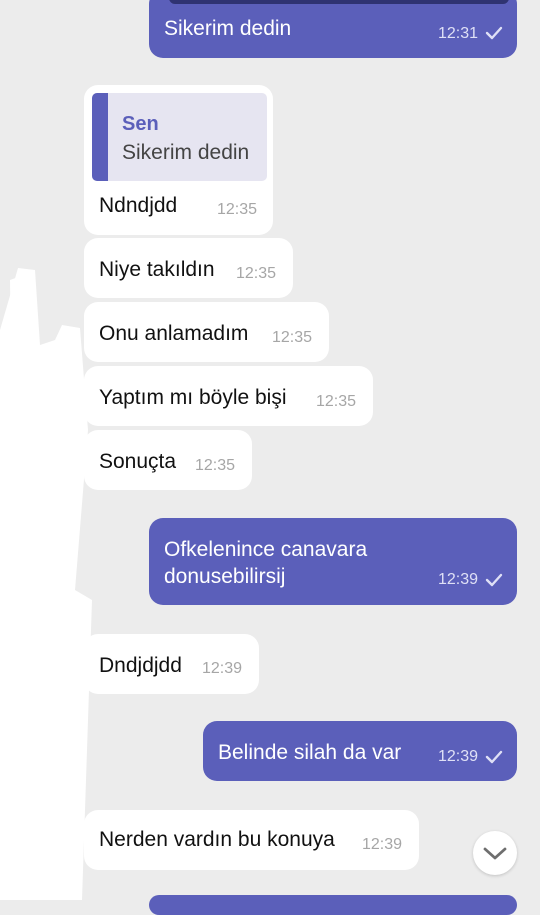  I want to click on message-text: Sikerim dedin, so click(228, 28).